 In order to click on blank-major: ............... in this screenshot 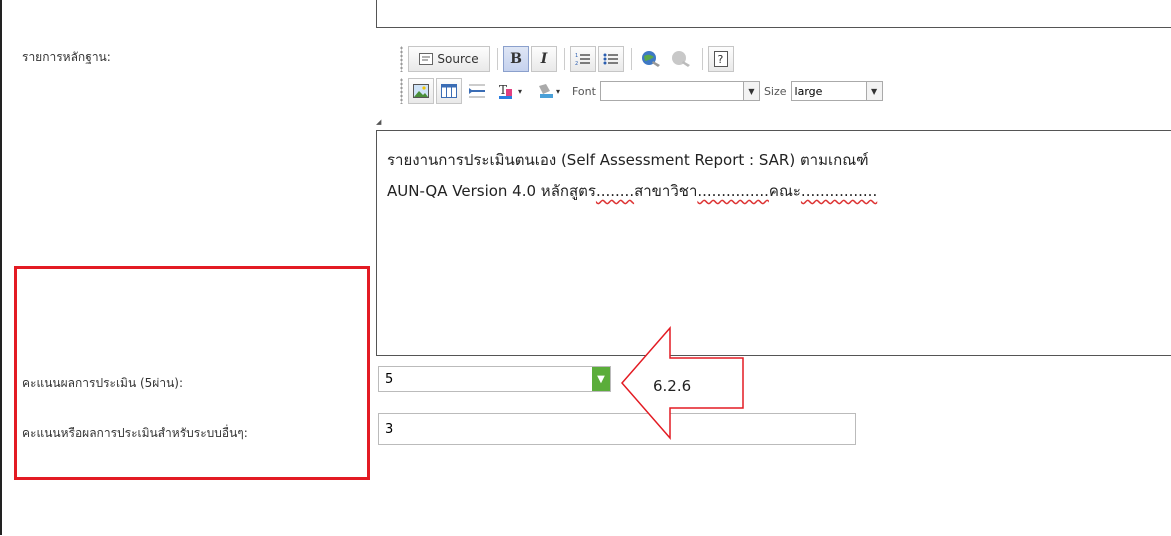, I will do `click(733, 191)`.